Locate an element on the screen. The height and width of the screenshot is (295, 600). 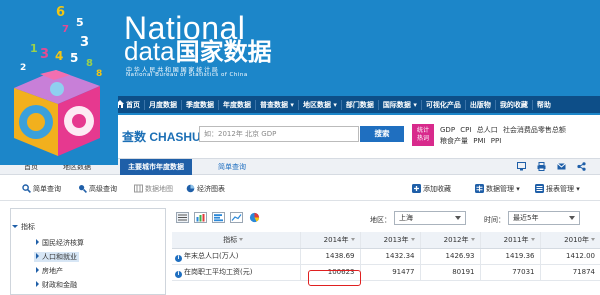
nav-quarterly: 季度数据 is located at coordinates (200, 104).